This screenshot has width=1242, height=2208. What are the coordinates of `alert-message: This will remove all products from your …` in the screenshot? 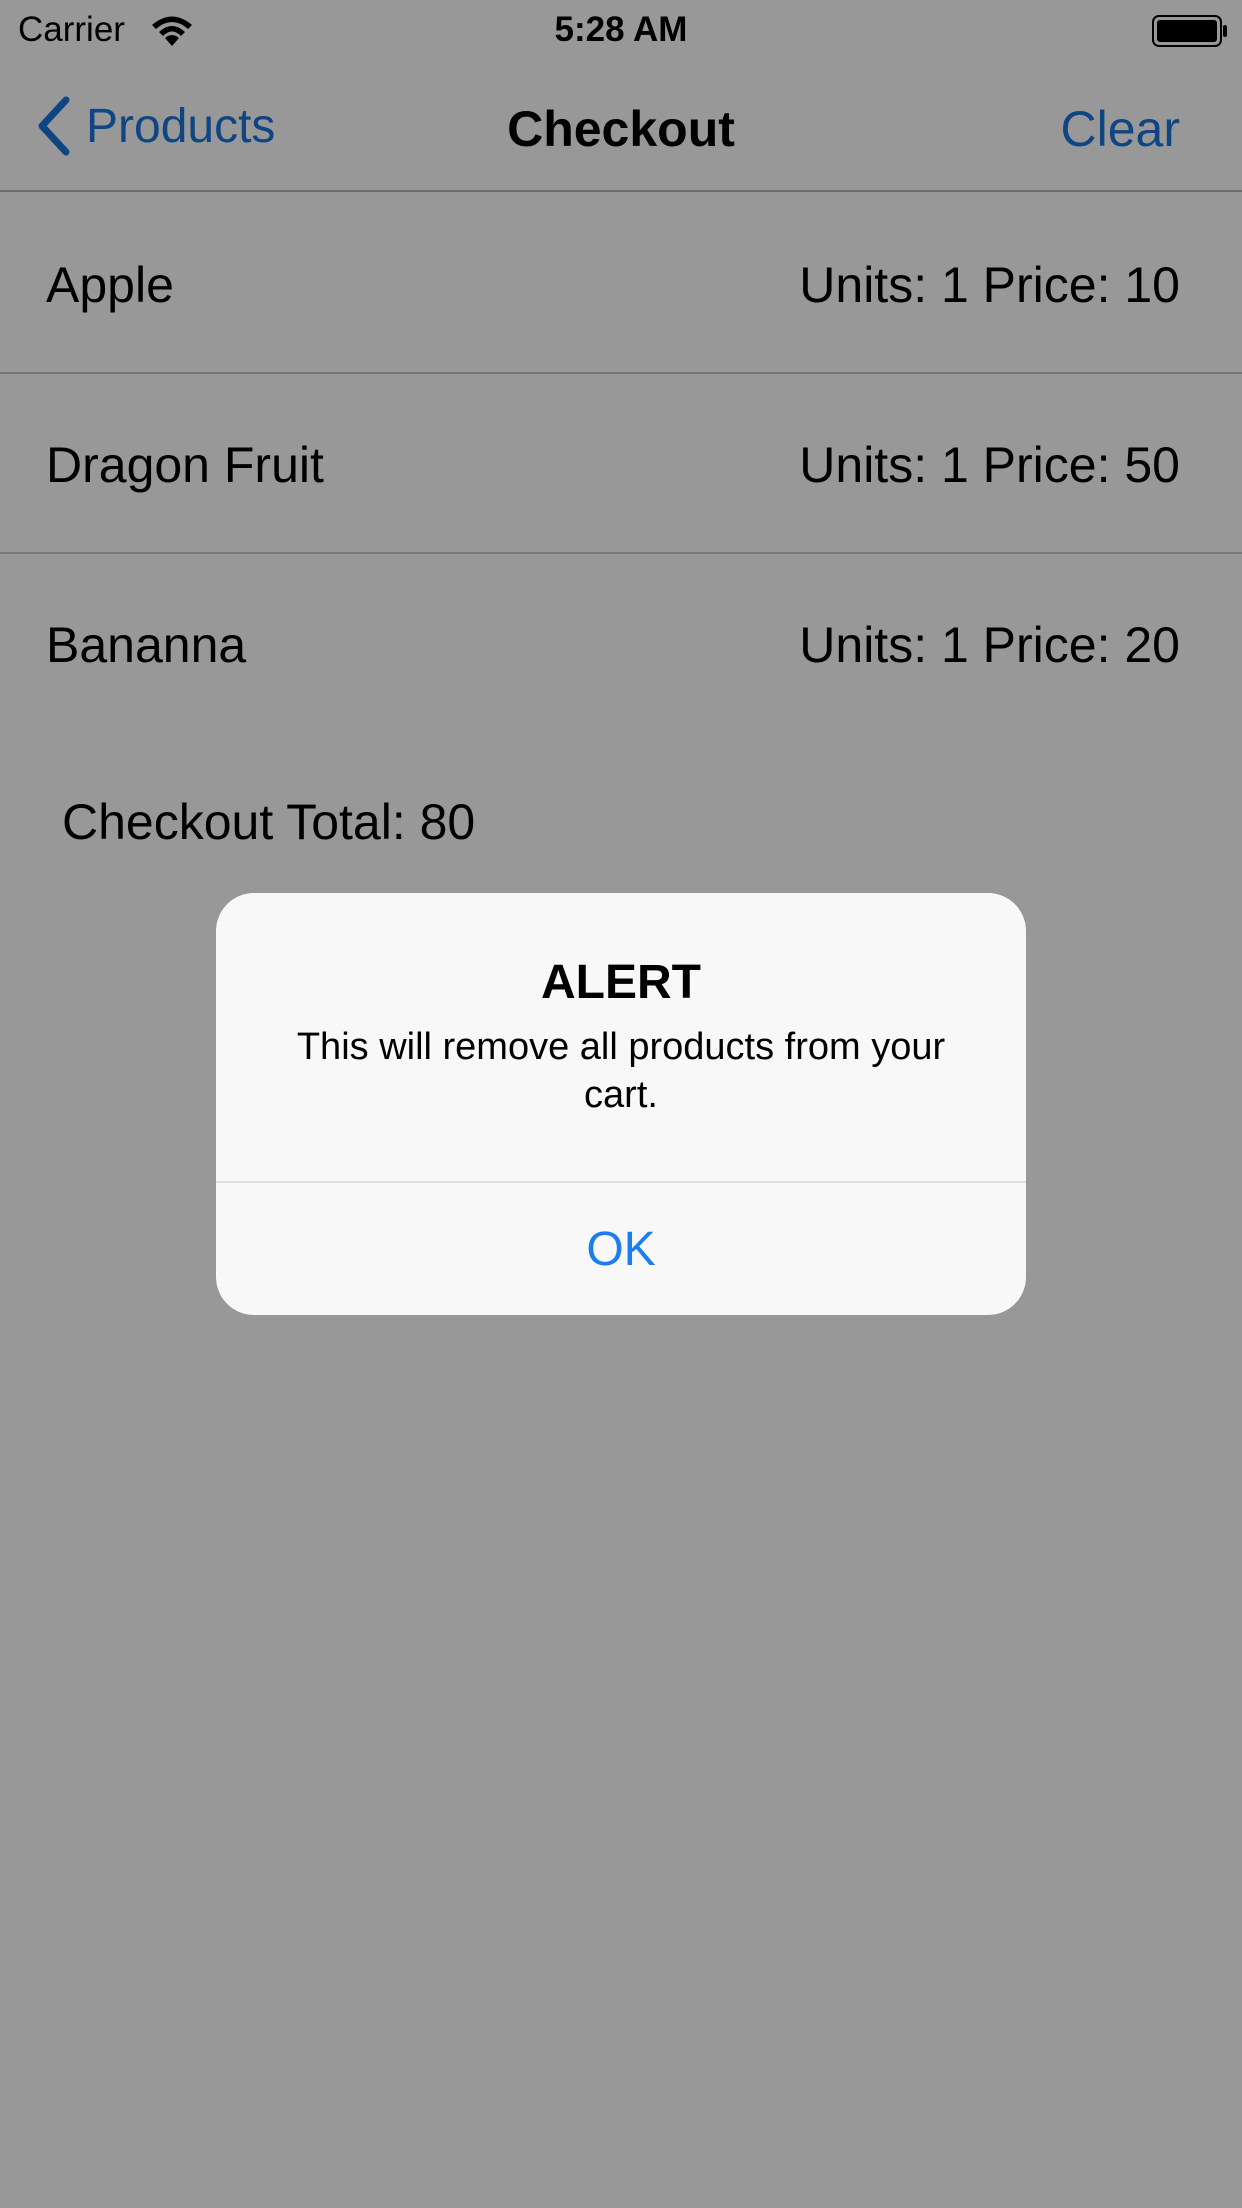 It's located at (621, 1071).